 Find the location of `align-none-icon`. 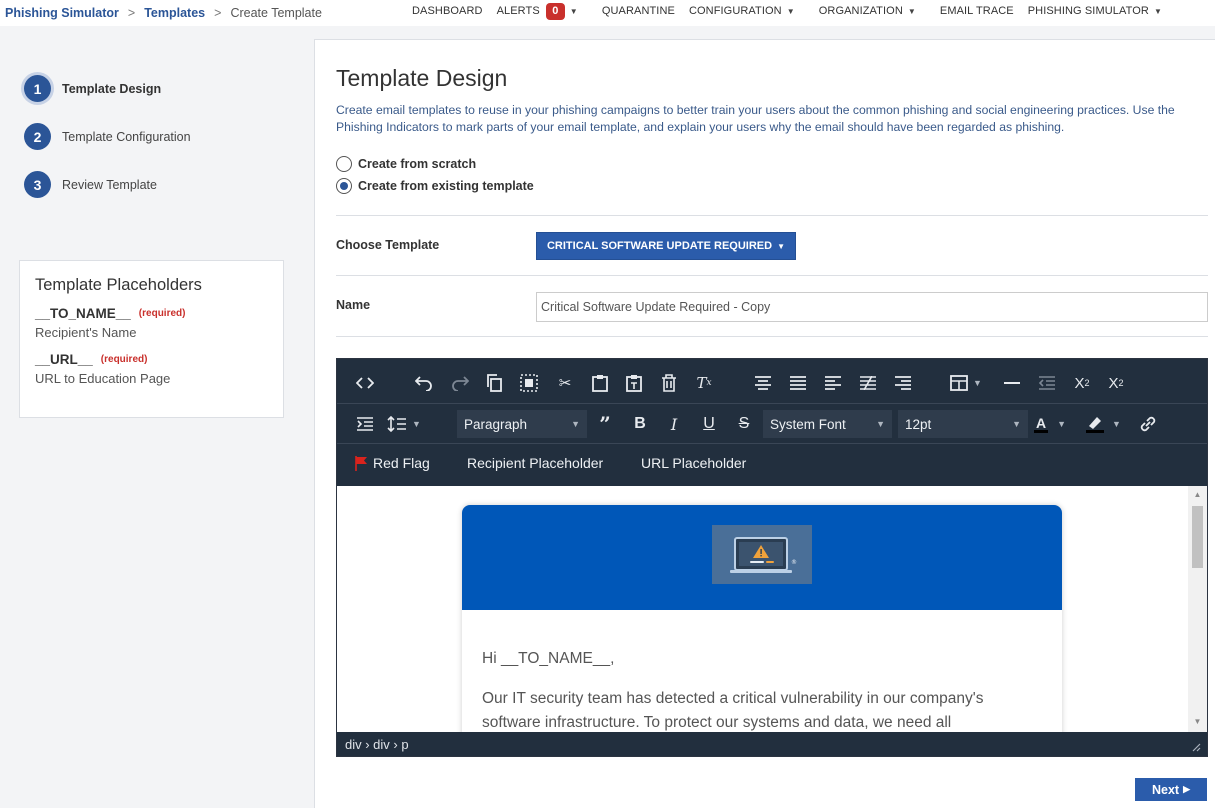

align-none-icon is located at coordinates (868, 383).